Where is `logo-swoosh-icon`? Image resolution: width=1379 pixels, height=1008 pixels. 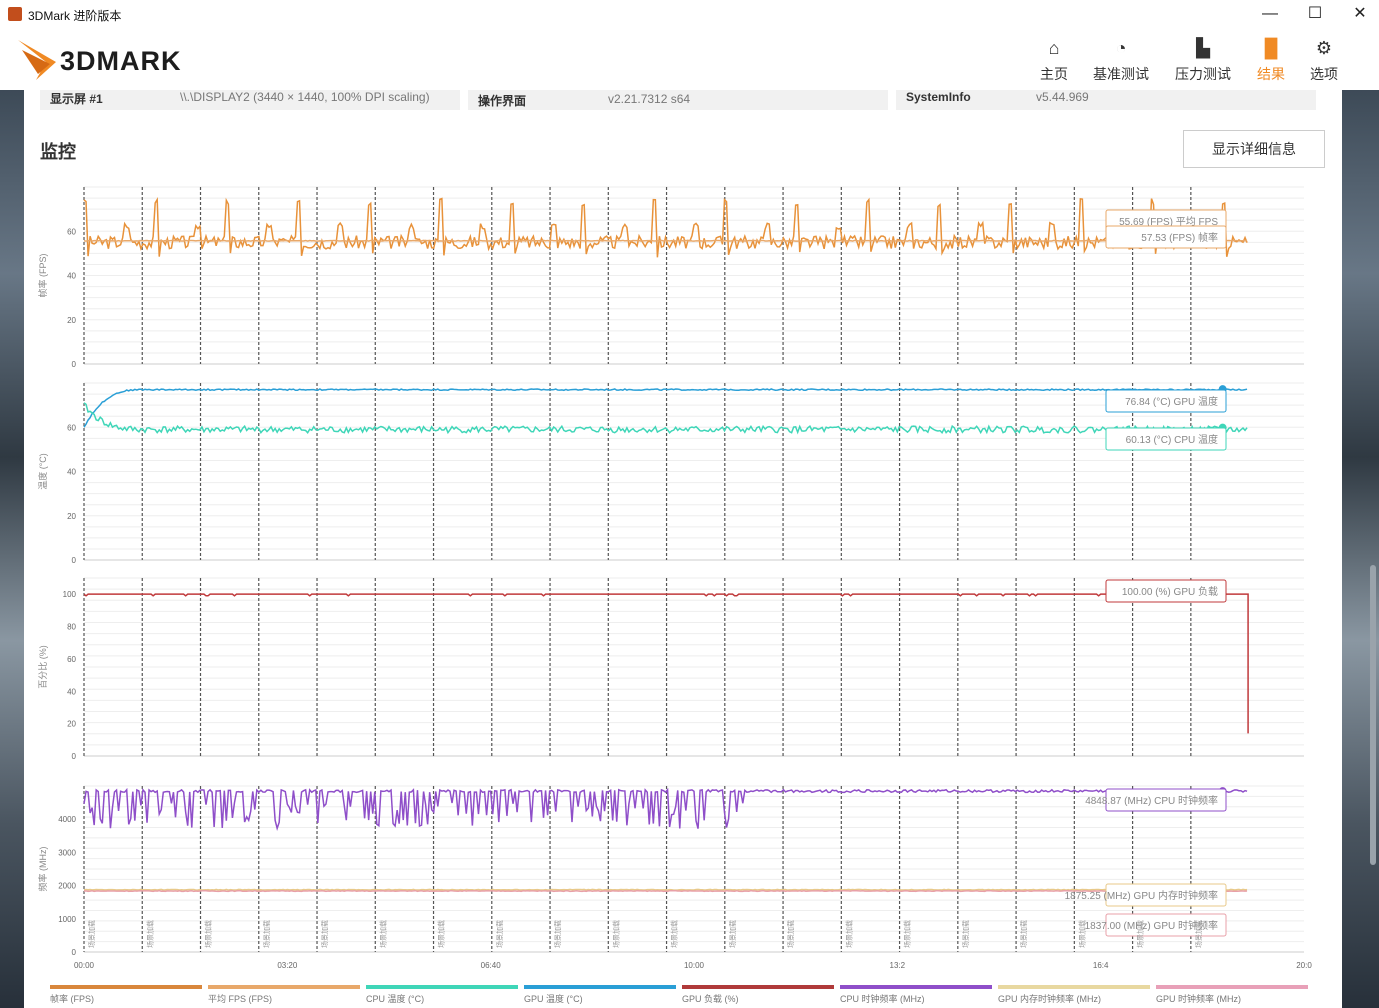 logo-swoosh-icon is located at coordinates (37, 60).